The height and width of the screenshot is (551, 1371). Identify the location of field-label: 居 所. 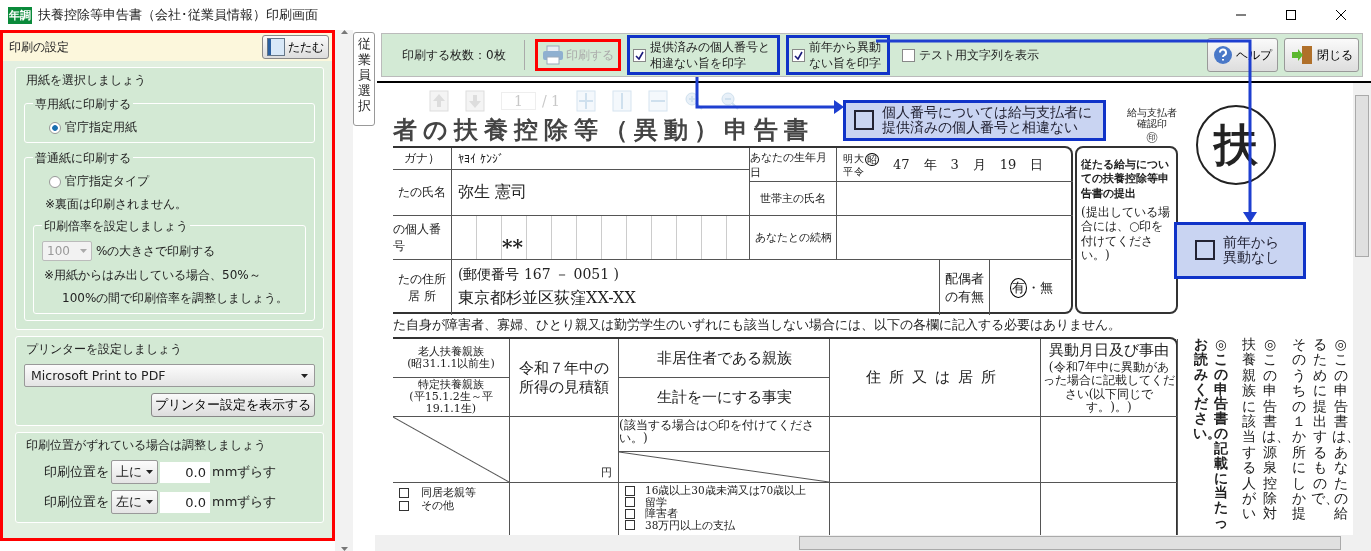
(422, 296).